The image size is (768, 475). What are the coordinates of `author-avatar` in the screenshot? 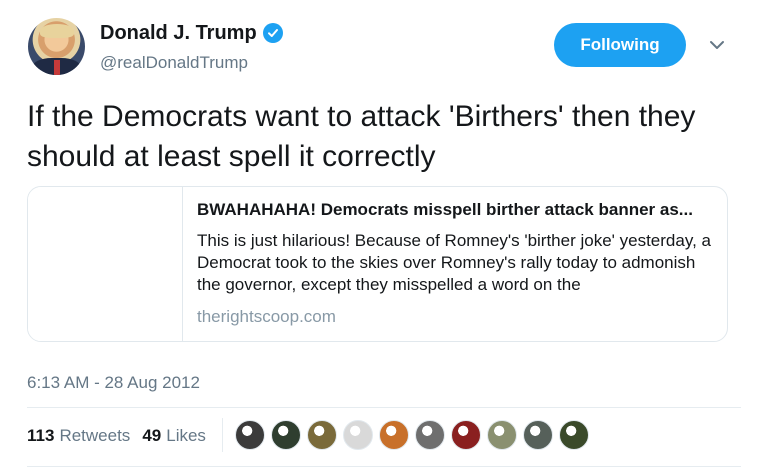 It's located at (56, 46).